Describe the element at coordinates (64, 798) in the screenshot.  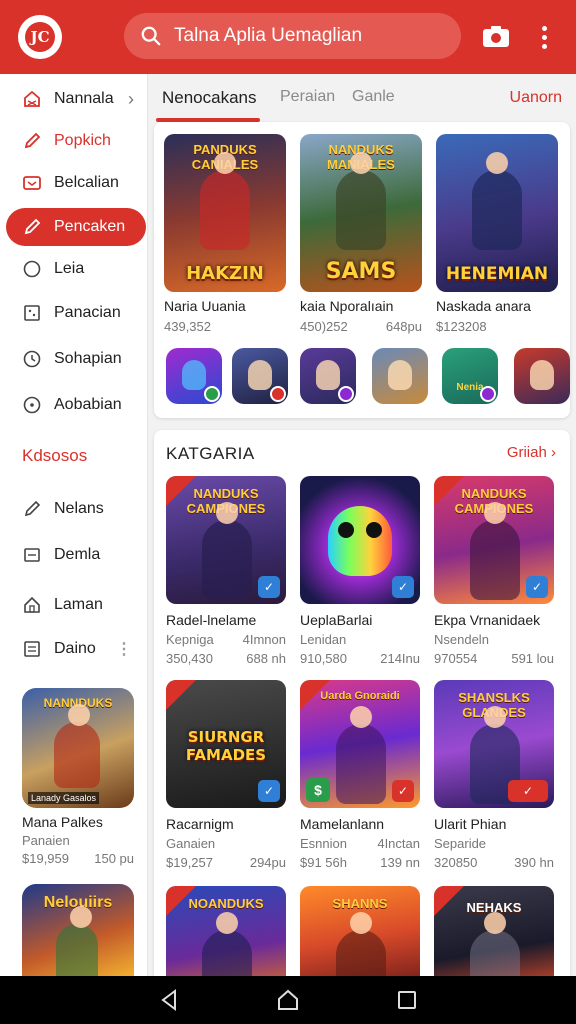
I see `game-badge: Lanady Gasalos` at that location.